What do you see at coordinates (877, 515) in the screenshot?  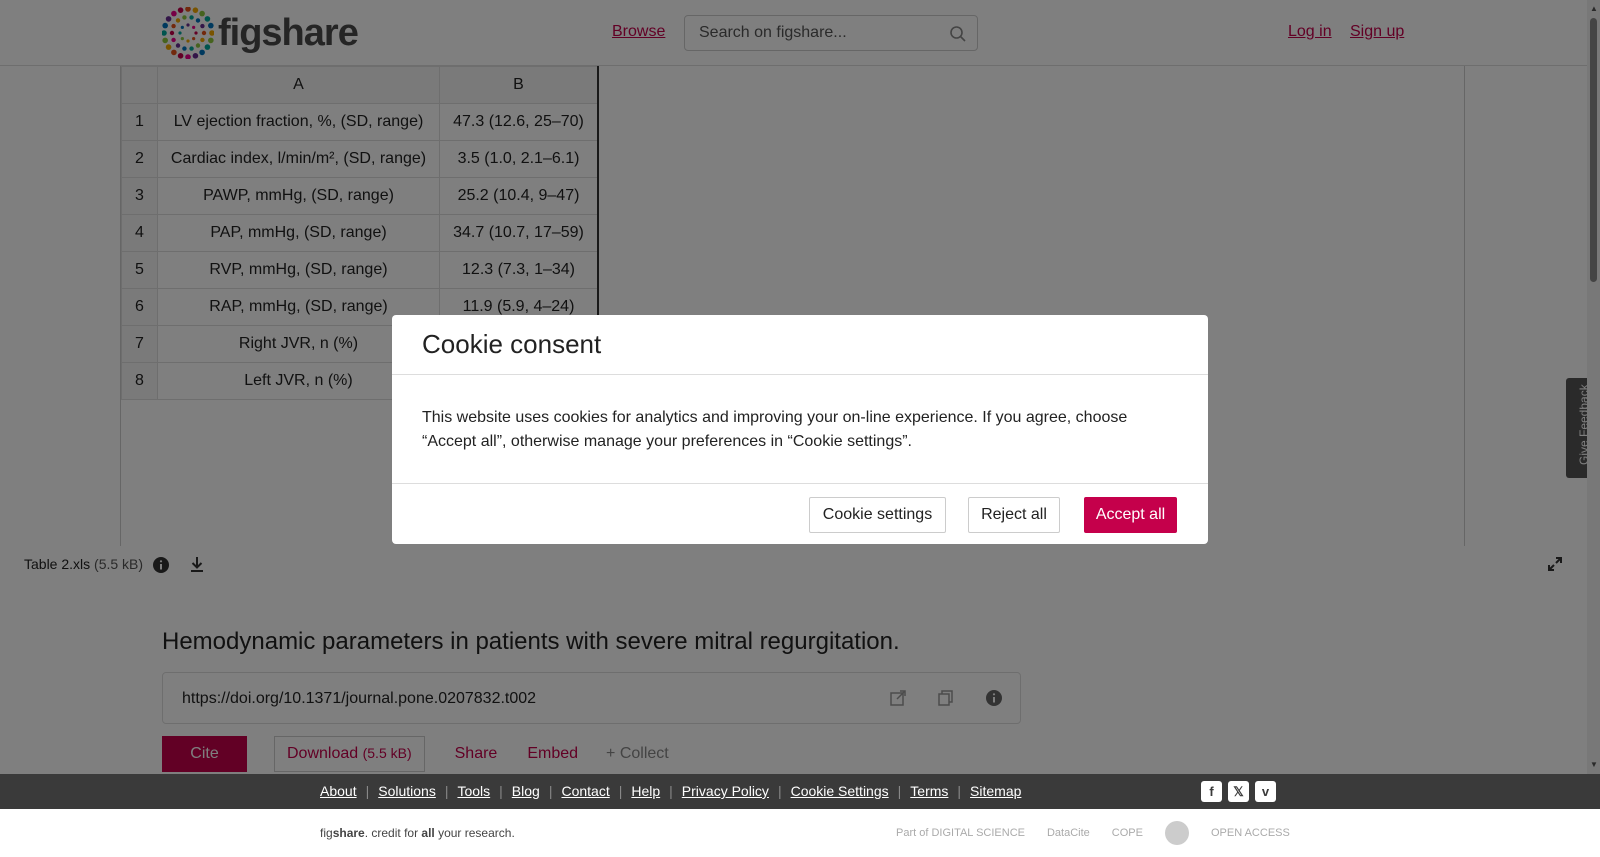 I see `cookie-settings-button: Cookie settings` at bounding box center [877, 515].